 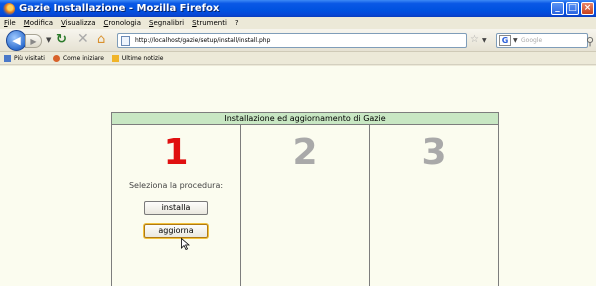 I want to click on bookmark-label: Come iniziare, so click(x=83, y=58).